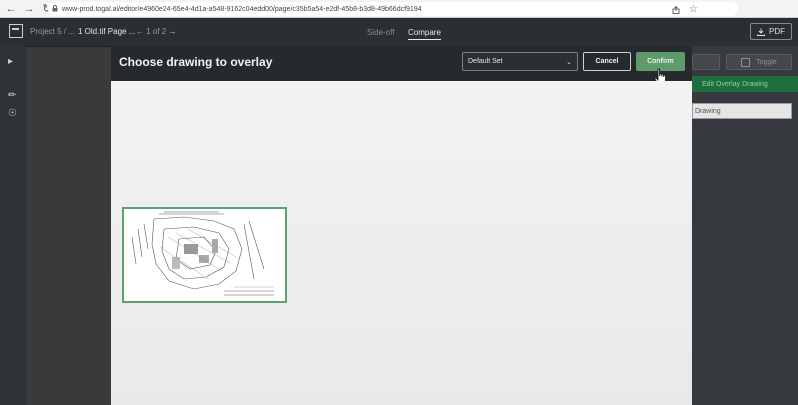 This screenshot has height=405, width=798. Describe the element at coordinates (12, 95) in the screenshot. I see `pen-icon: ✏` at that location.